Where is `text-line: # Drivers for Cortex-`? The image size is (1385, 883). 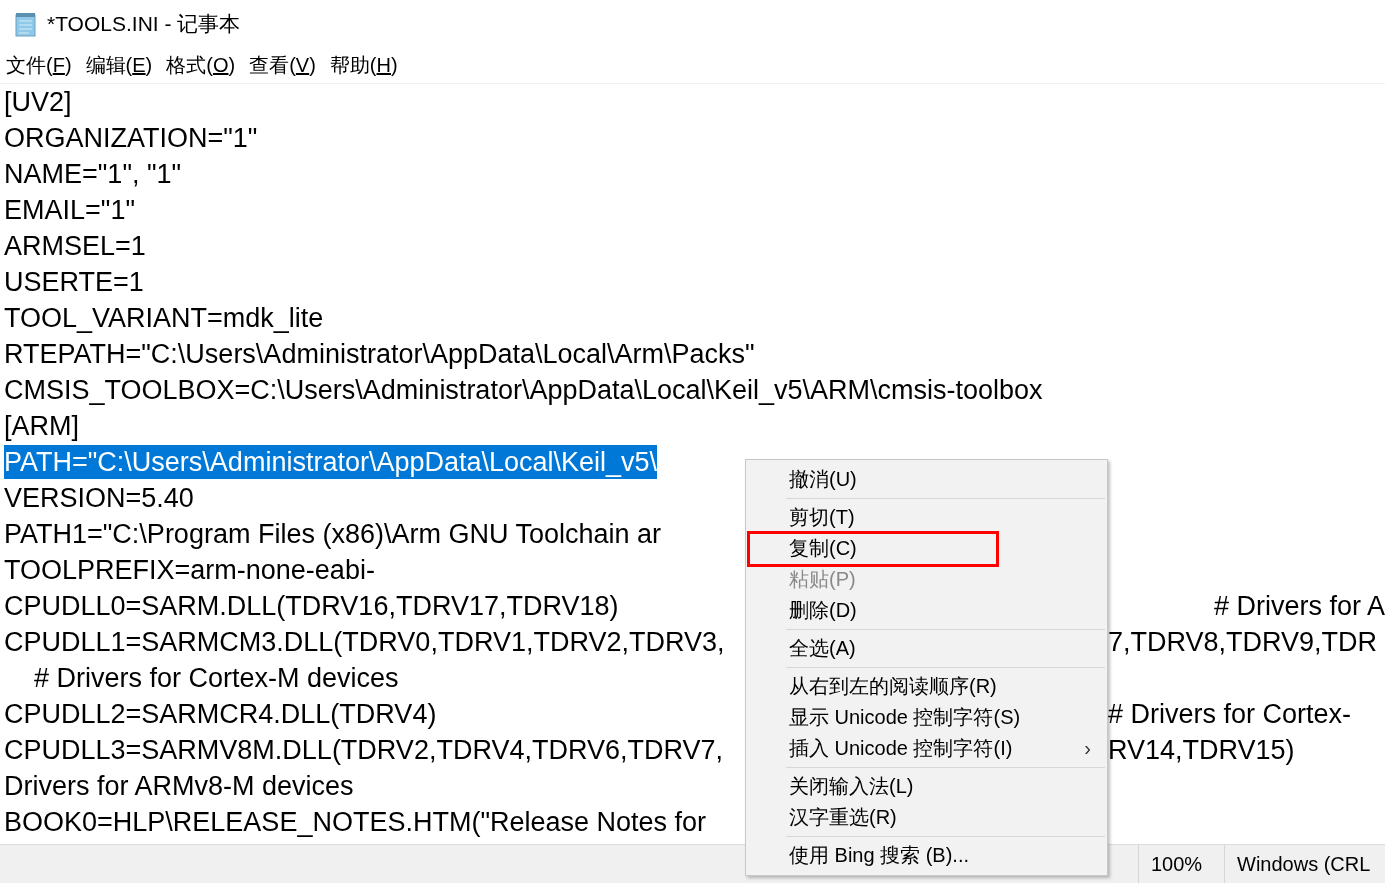
text-line: # Drivers for Cortex- is located at coordinates (1230, 714).